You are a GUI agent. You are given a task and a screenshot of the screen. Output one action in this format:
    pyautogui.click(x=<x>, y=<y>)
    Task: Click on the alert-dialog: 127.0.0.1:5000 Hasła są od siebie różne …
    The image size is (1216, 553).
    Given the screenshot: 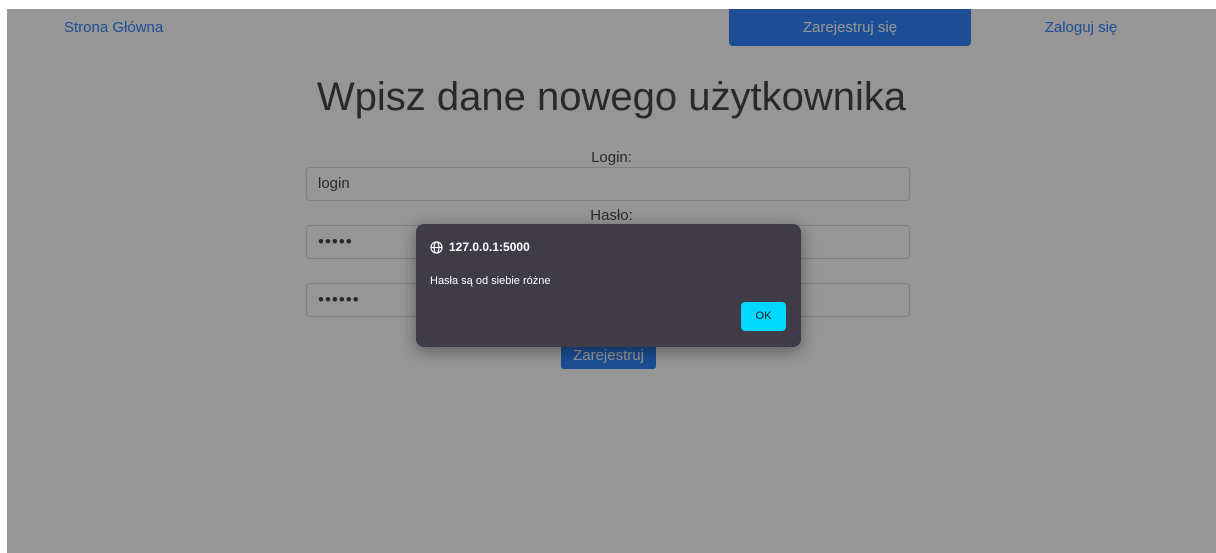 What is the action you would take?
    pyautogui.click(x=608, y=285)
    